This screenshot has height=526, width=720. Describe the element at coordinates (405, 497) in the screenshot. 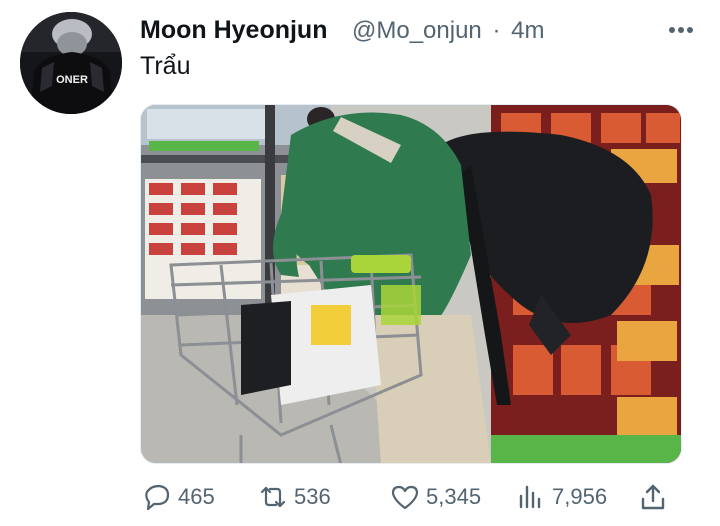

I see `like-icon` at that location.